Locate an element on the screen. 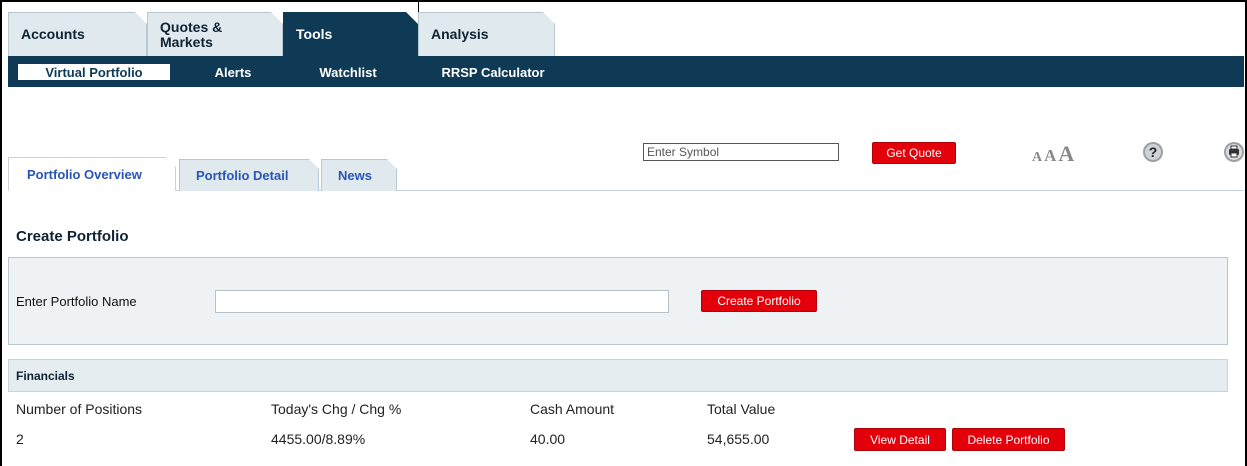  tab-news: News is located at coordinates (359, 175).